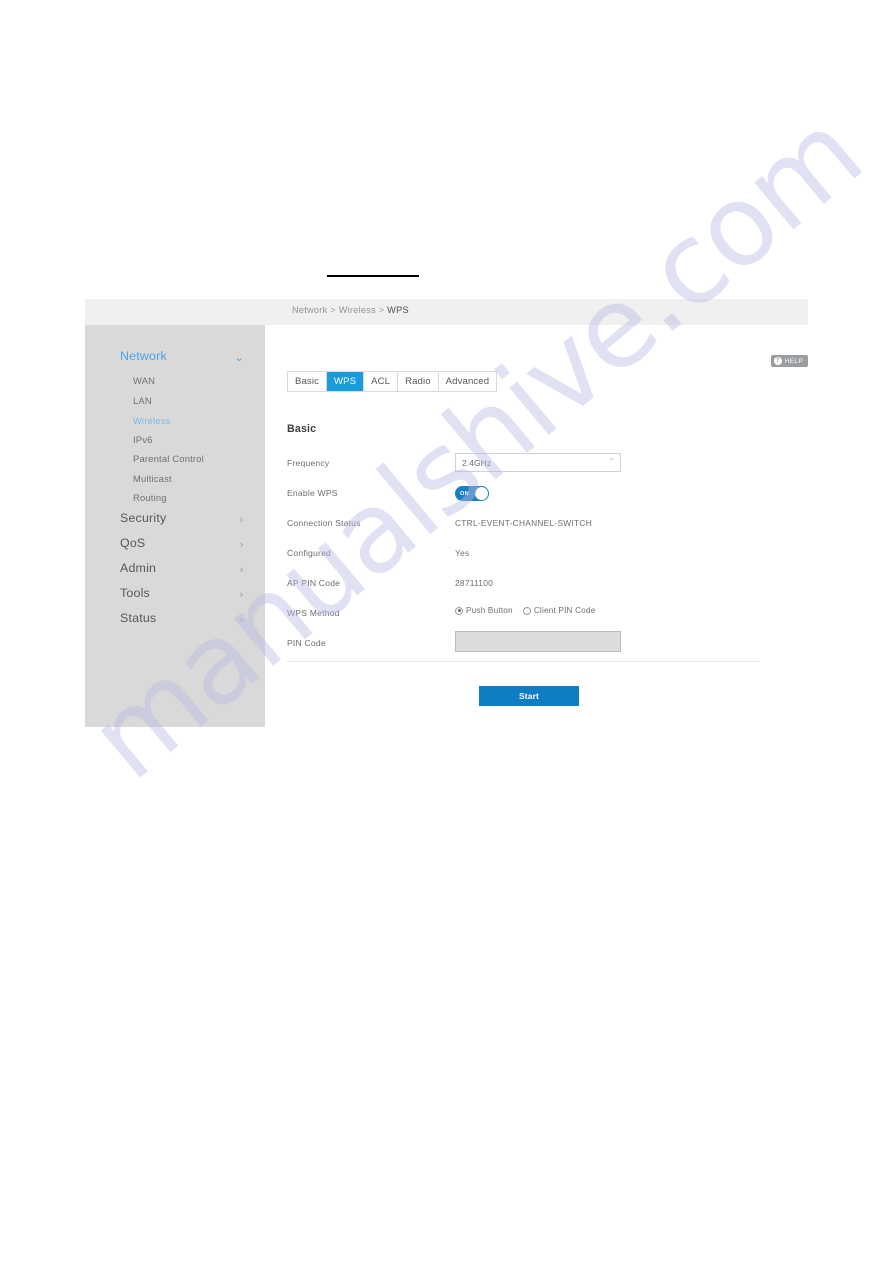 The width and height of the screenshot is (893, 1263). I want to click on sidebar-group-network-label: Network, so click(143, 356).